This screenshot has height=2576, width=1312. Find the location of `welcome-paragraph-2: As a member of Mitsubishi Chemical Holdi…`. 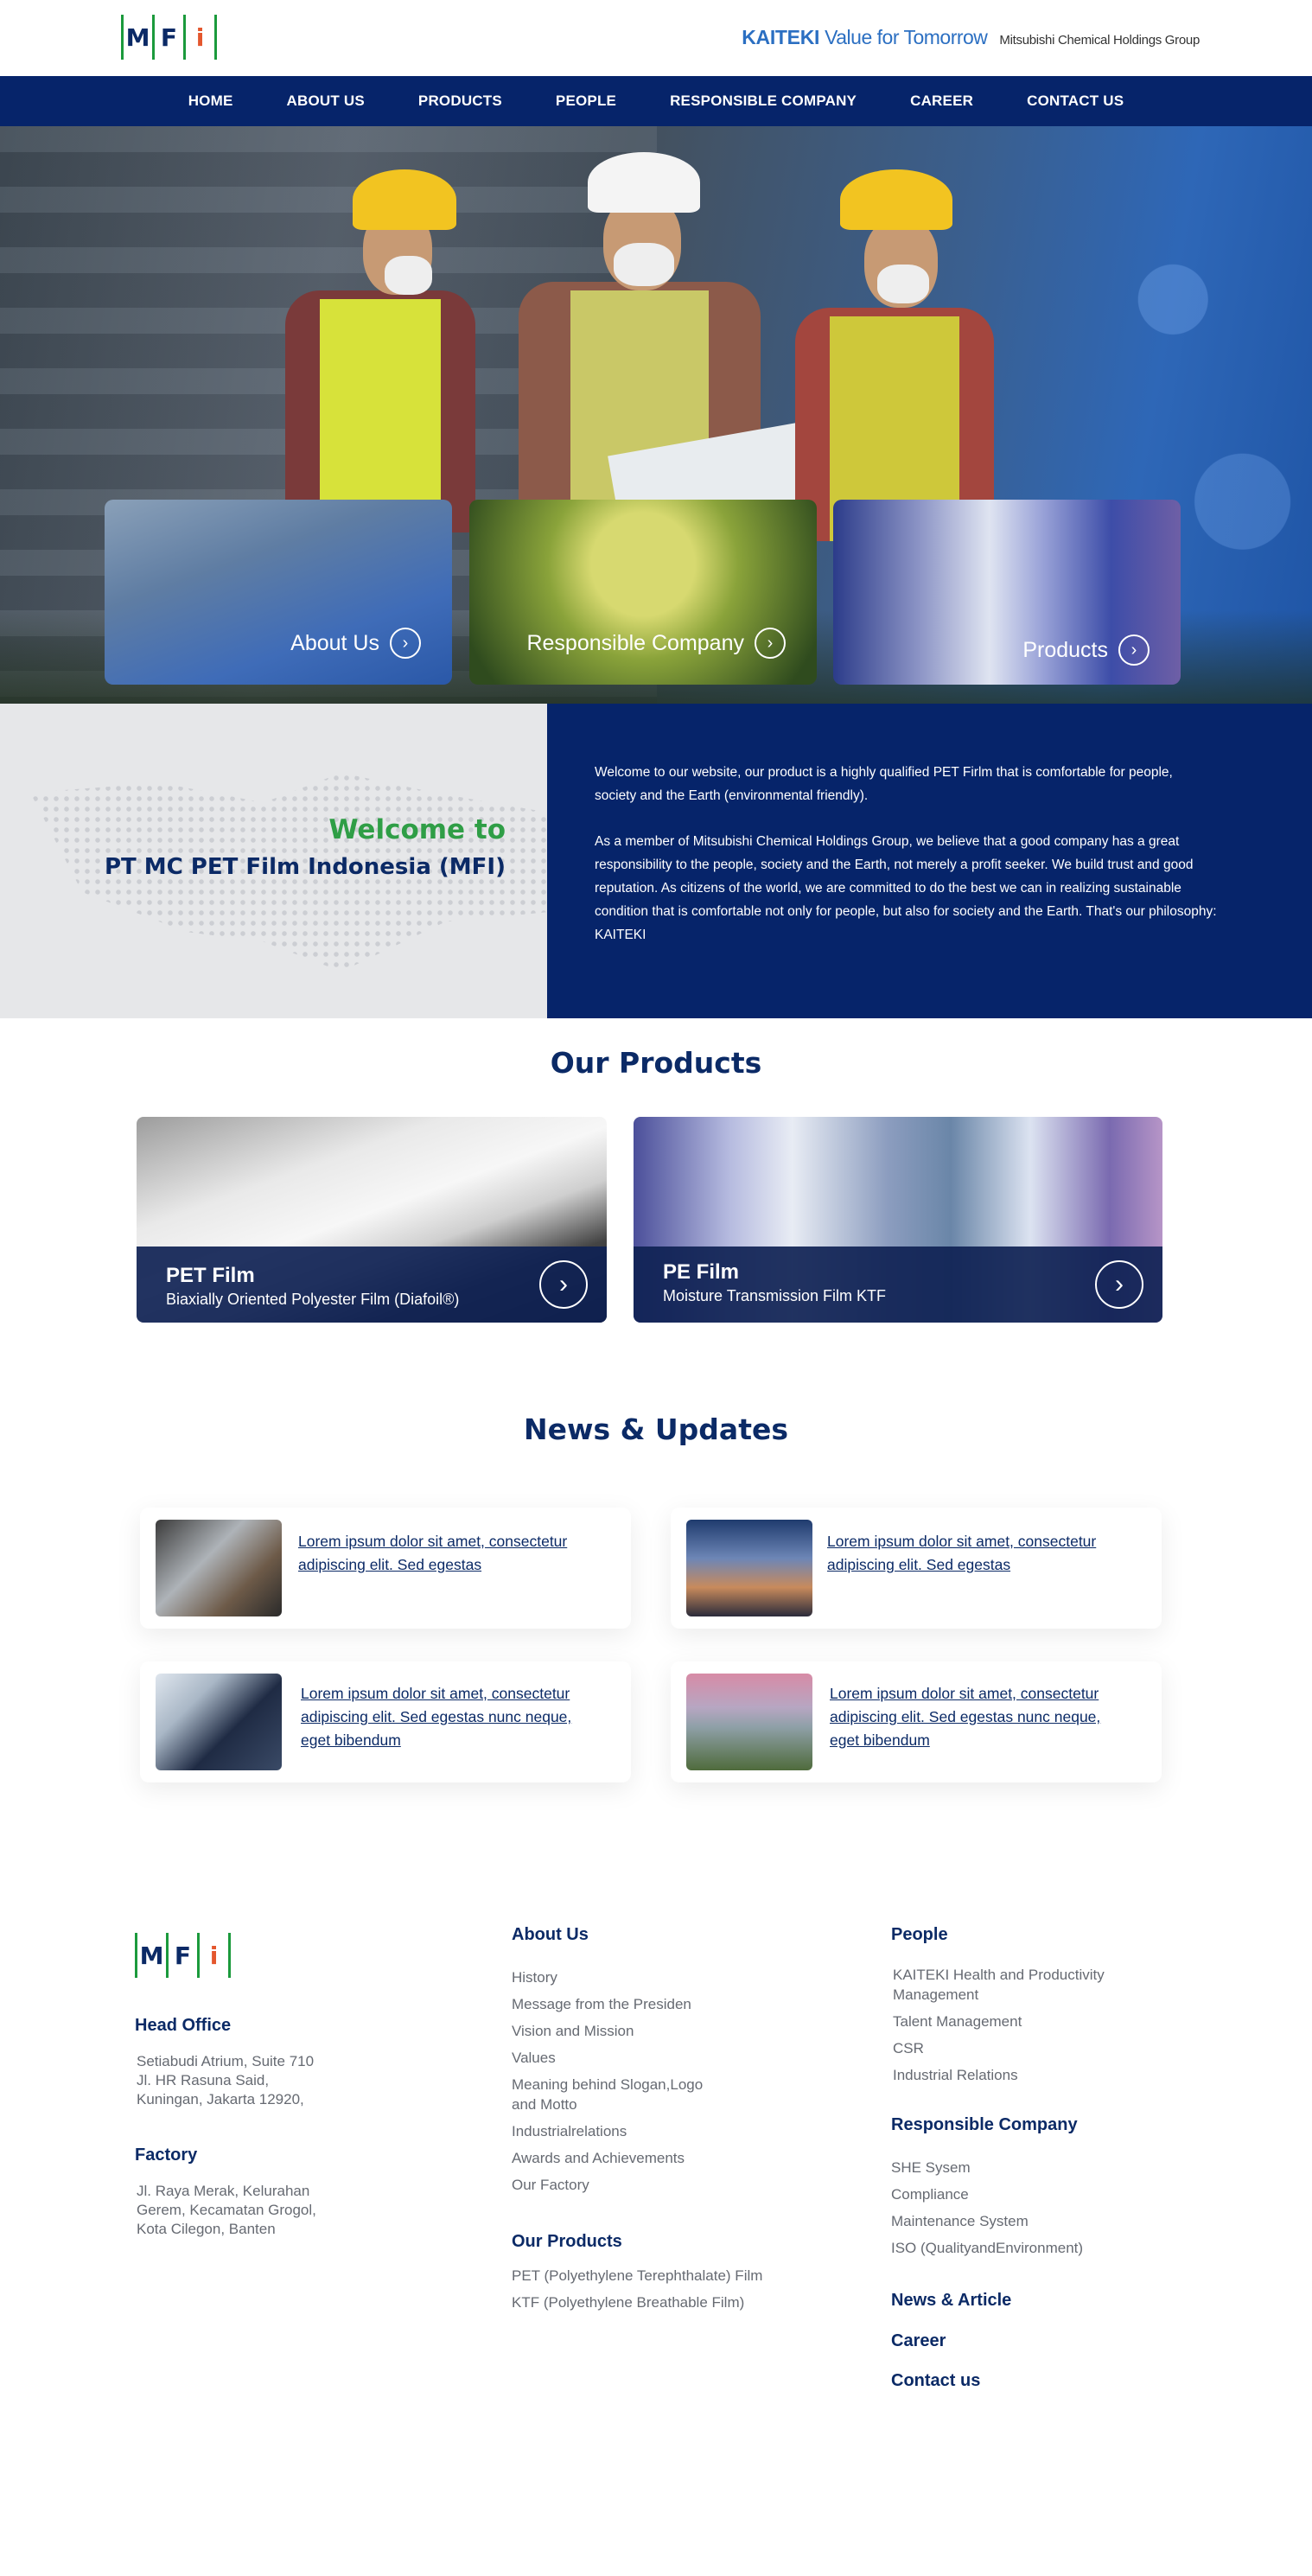

welcome-paragraph-2: As a member of Mitsubishi Chemical Holdi… is located at coordinates (906, 888).